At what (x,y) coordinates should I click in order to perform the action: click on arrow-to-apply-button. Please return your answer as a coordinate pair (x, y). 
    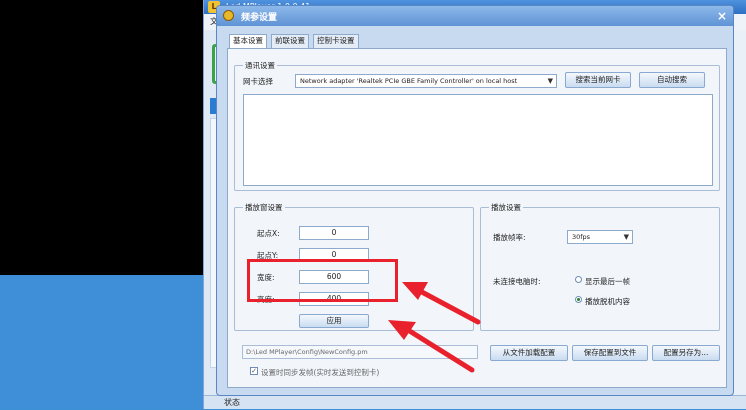
    Looking at the image, I should click on (431, 346).